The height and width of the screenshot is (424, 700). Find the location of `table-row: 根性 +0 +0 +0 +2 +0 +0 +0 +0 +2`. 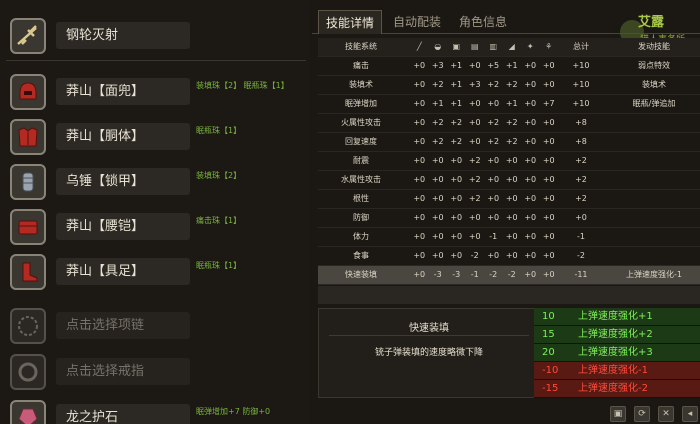

table-row: 根性 +0 +0 +0 +2 +0 +0 +0 +0 +2 is located at coordinates (509, 199).